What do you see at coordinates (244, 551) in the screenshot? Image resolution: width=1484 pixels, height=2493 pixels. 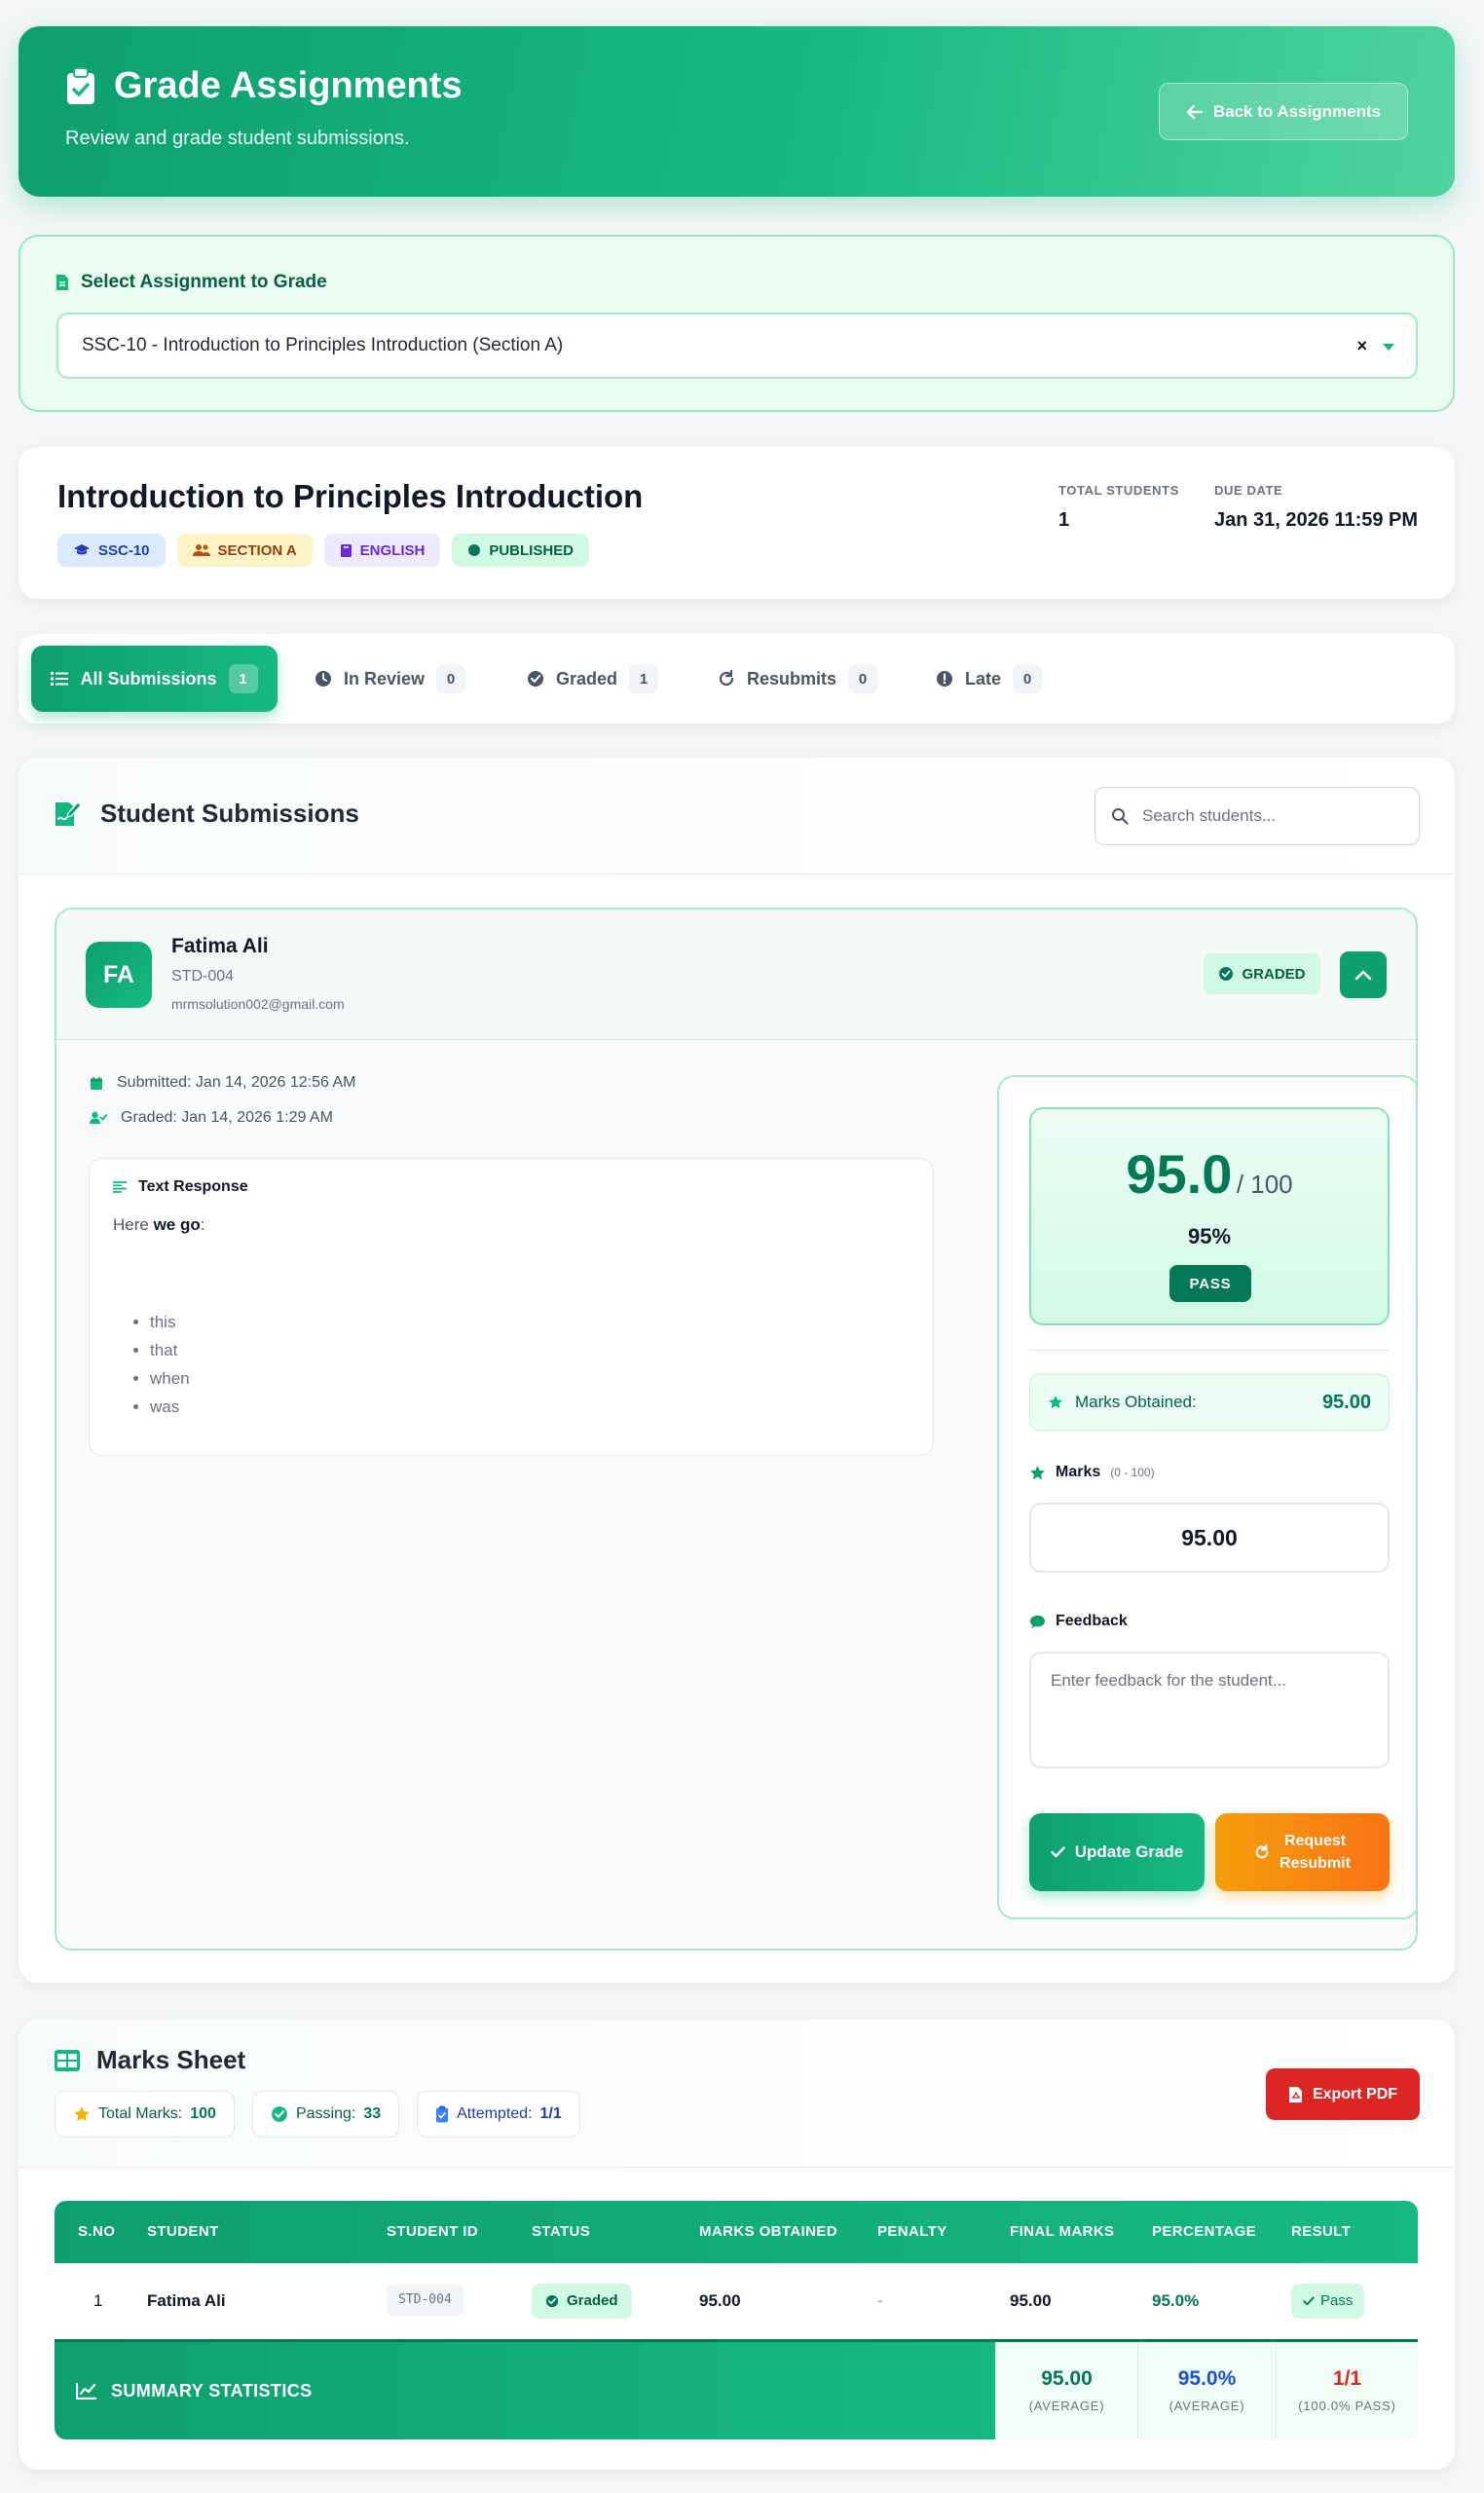 I see `section-badge: SECTION A` at bounding box center [244, 551].